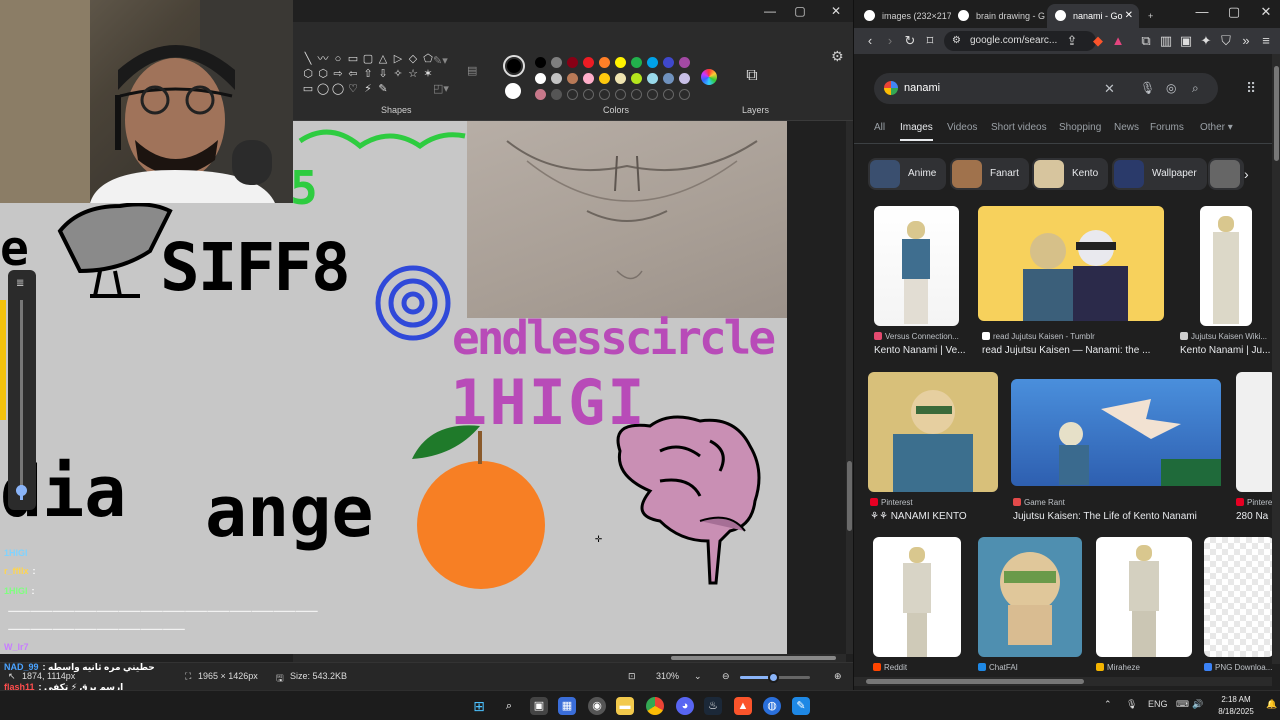 The width and height of the screenshot is (1280, 720). What do you see at coordinates (726, 676) in the screenshot?
I see `zoom-out-icon: ⊖` at bounding box center [726, 676].